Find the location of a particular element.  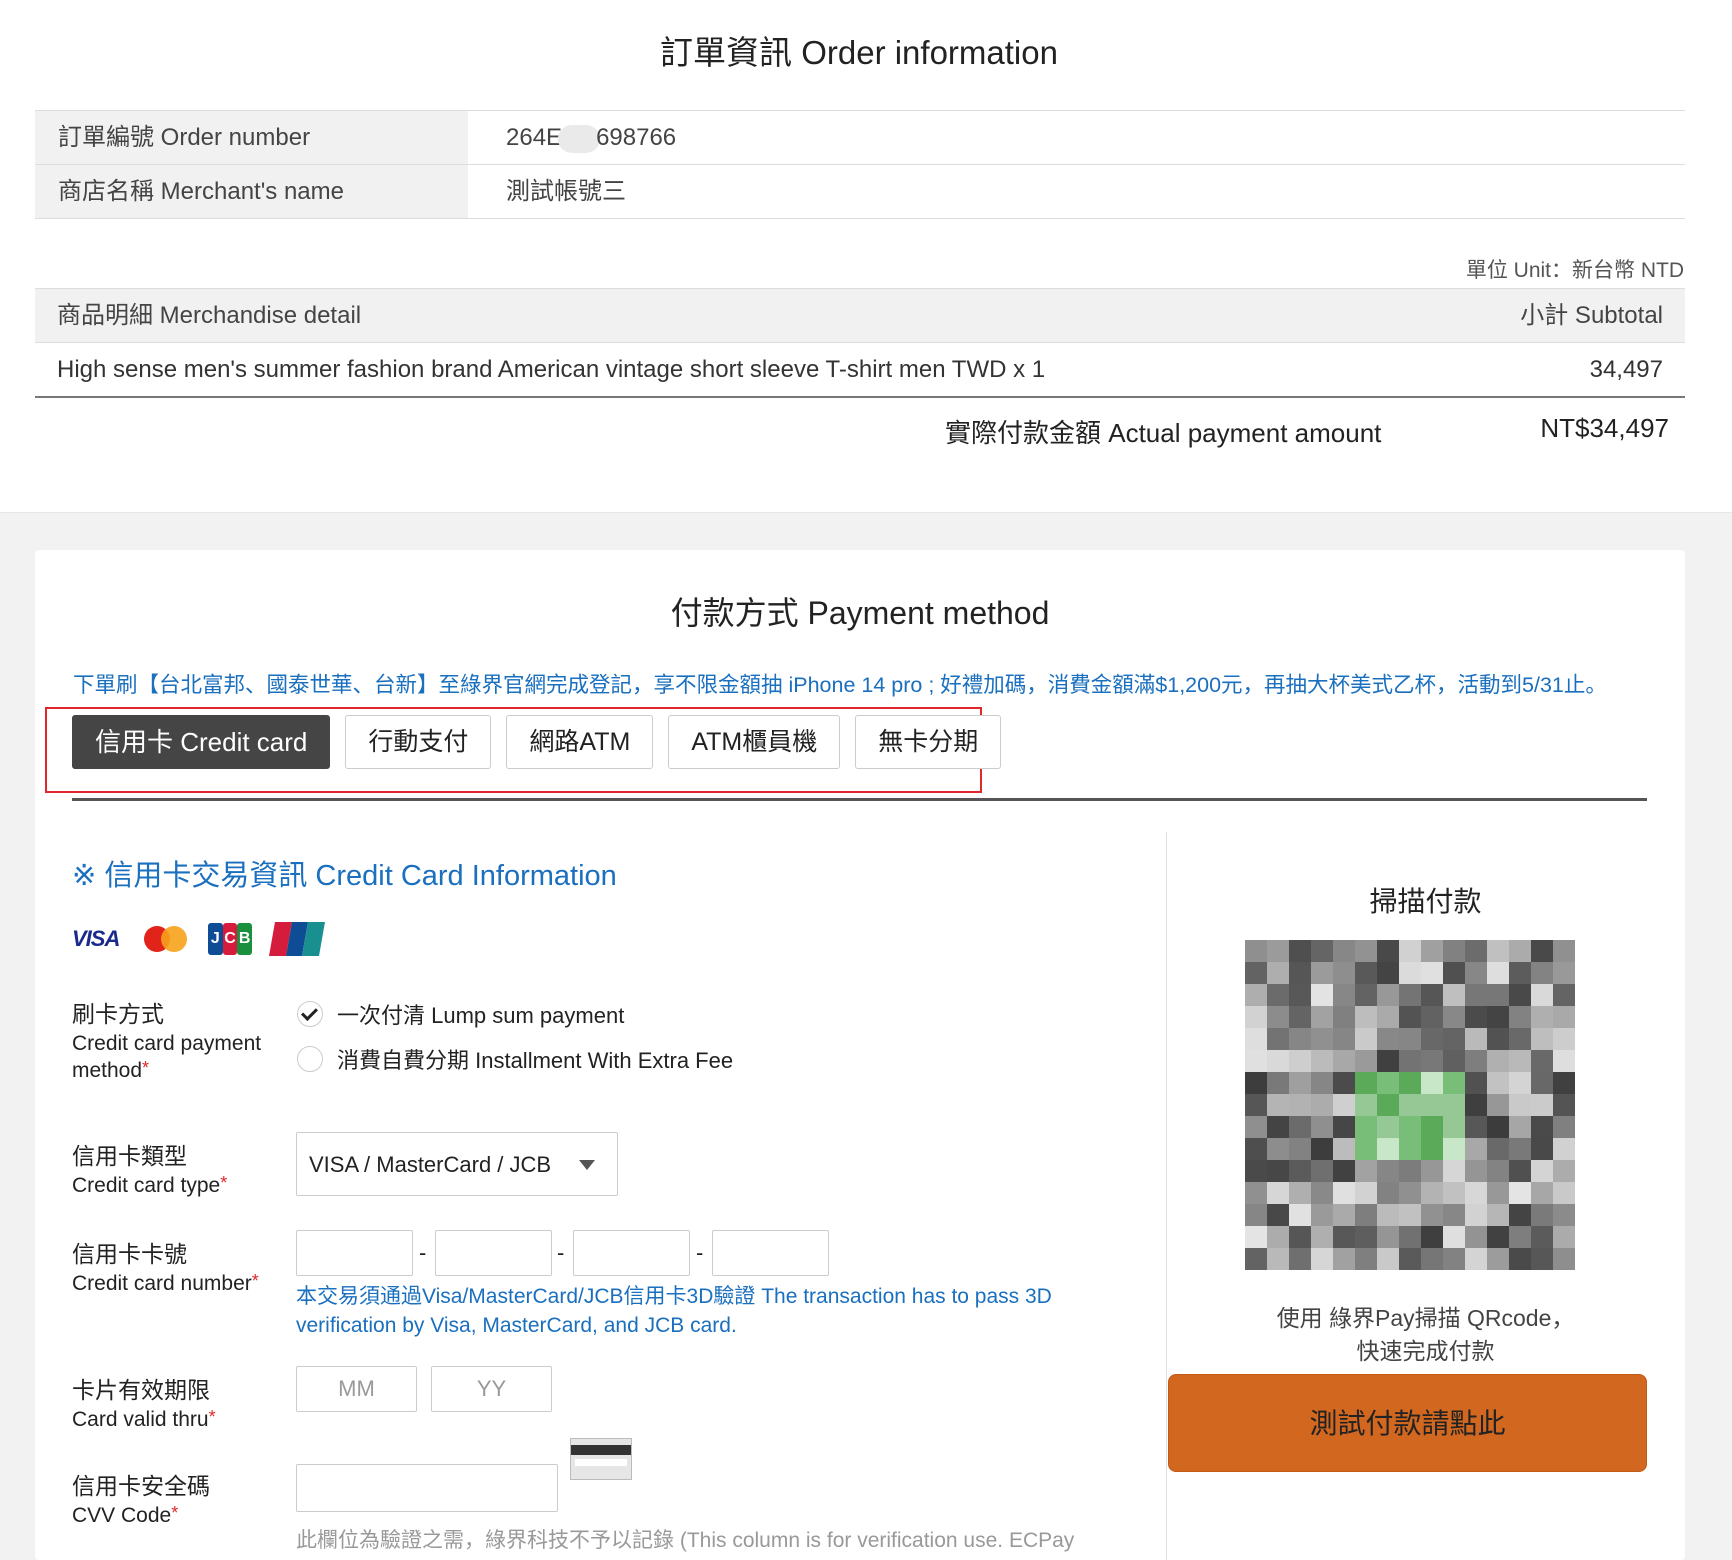

valid-thru-label-en-text: Card valid thru is located at coordinates (140, 1419).